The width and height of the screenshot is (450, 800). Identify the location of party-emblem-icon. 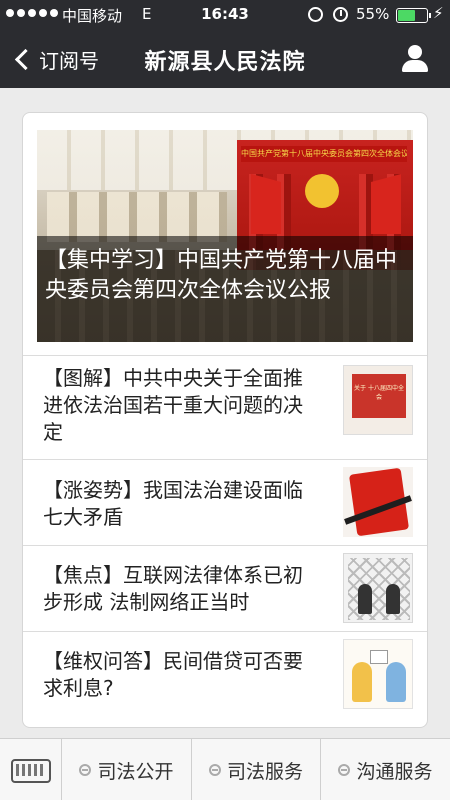
(322, 191).